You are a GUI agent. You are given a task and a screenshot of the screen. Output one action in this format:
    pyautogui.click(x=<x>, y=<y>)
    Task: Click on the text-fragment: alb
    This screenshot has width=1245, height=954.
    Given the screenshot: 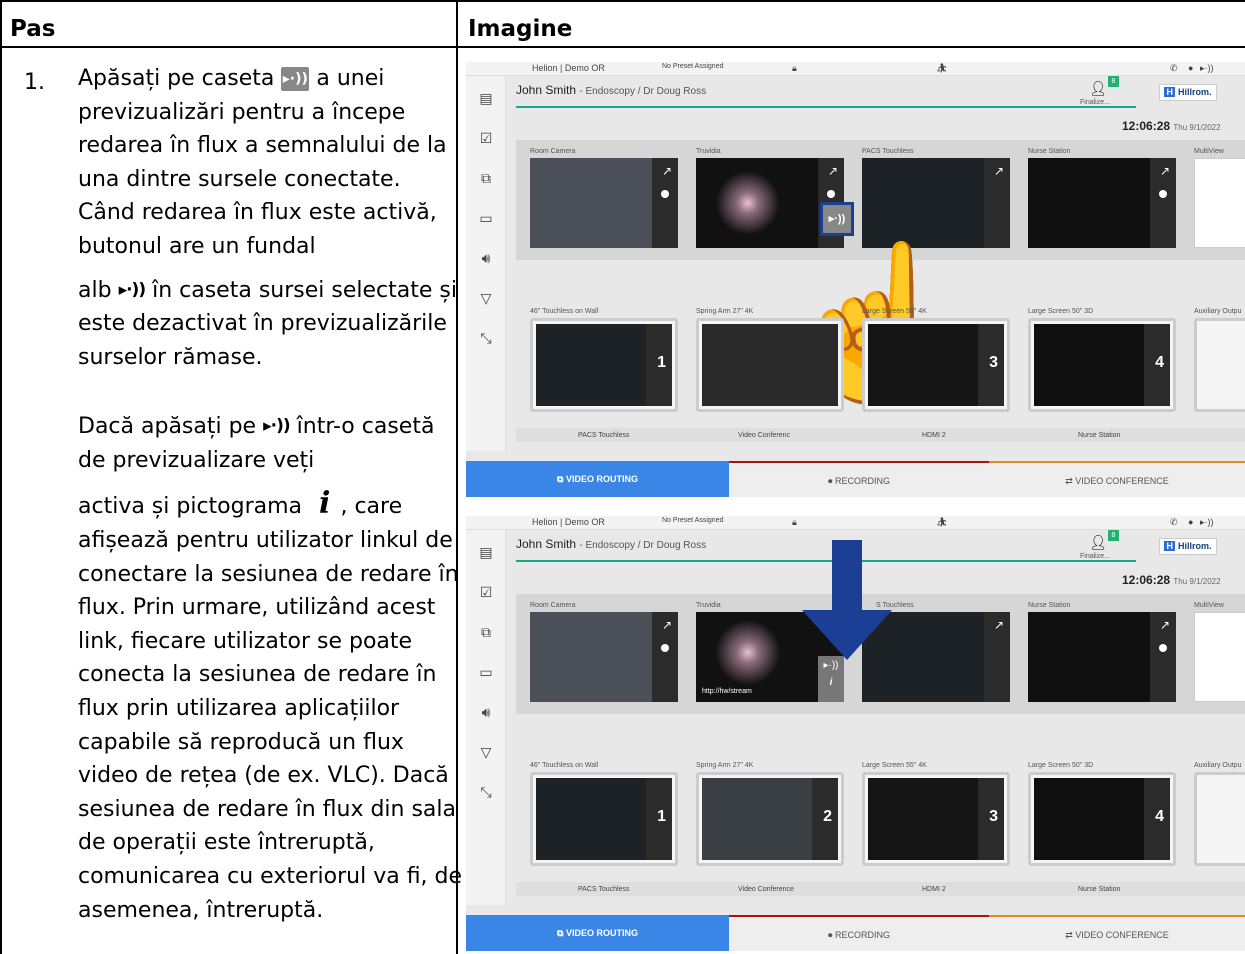 What is the action you would take?
    pyautogui.click(x=95, y=290)
    